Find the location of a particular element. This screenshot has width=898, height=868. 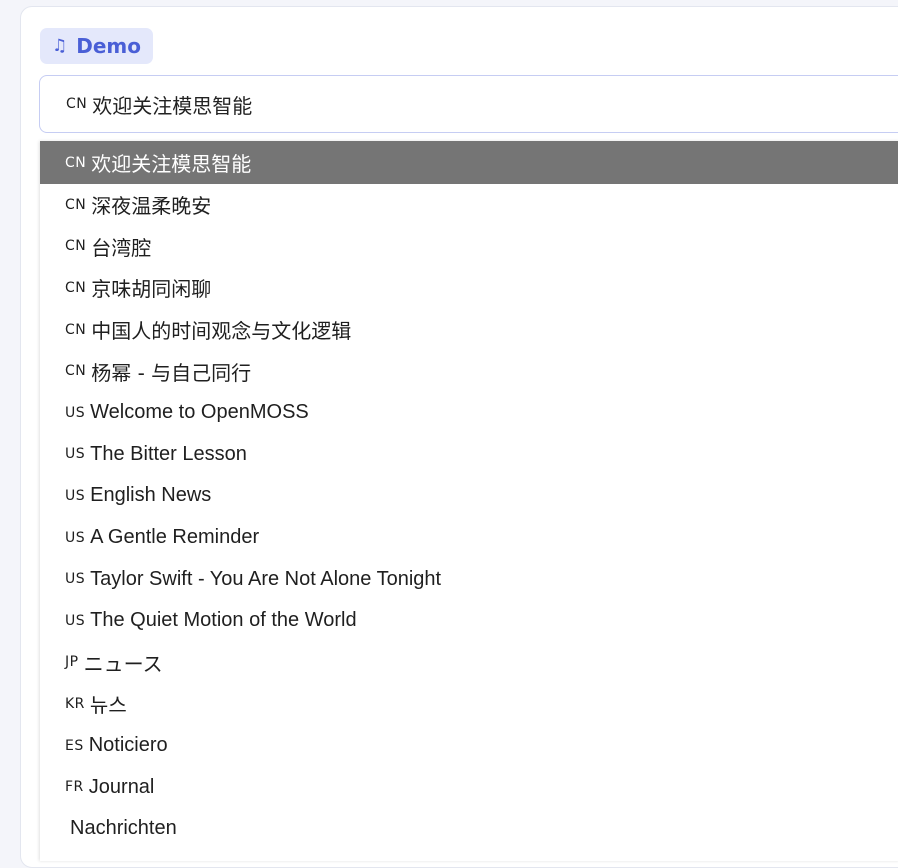

demo-badge: ♫ Demo is located at coordinates (96, 46).